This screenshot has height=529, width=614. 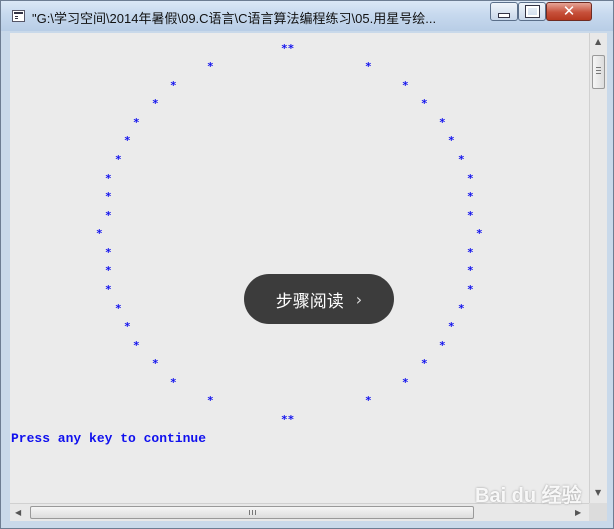 I want to click on close-button: ✕, so click(x=569, y=11).